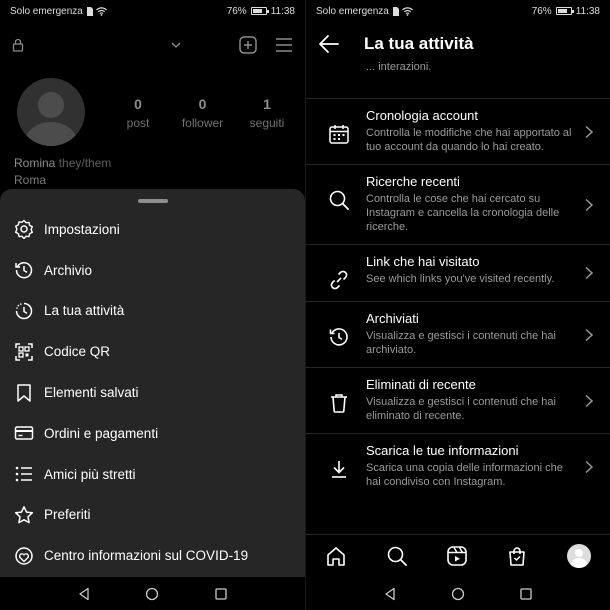 This screenshot has height=610, width=610. What do you see at coordinates (24, 515) in the screenshot?
I see `star-icon` at bounding box center [24, 515].